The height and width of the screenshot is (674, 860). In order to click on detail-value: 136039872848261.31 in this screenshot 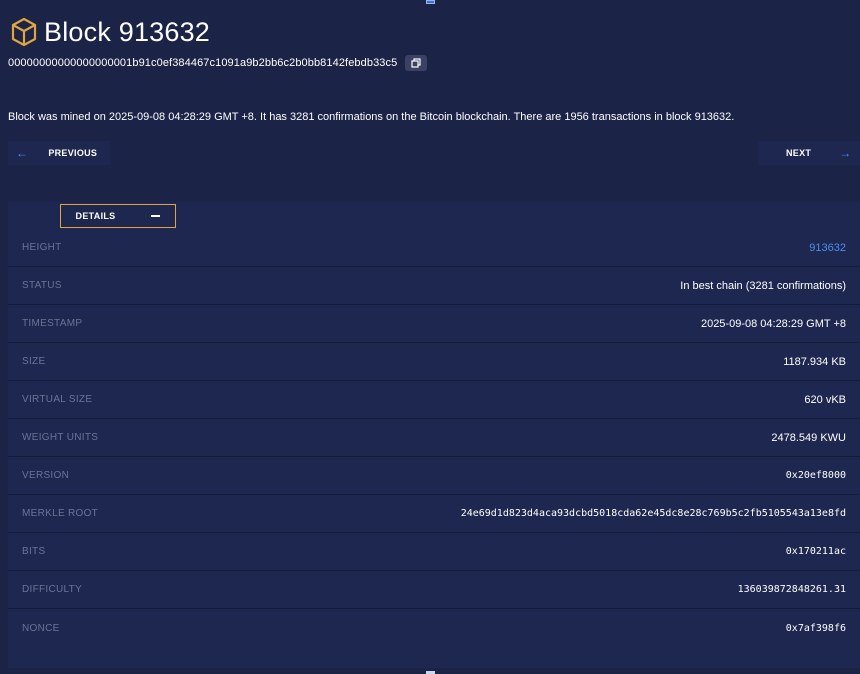, I will do `click(791, 589)`.